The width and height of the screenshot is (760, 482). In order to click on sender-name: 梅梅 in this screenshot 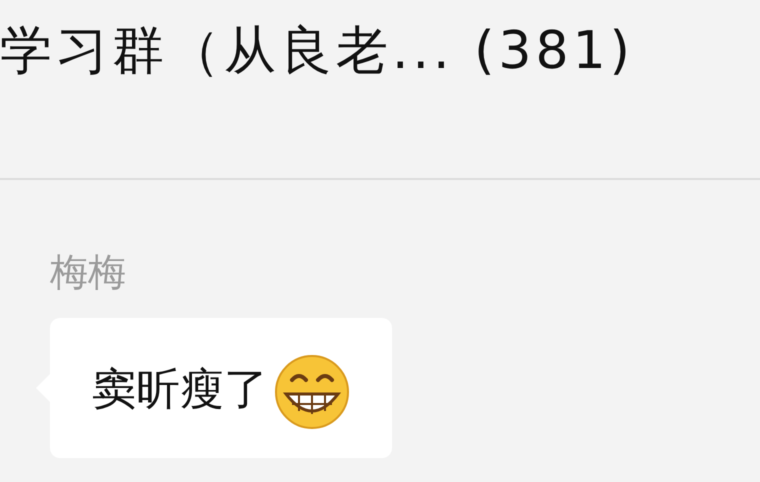, I will do `click(88, 273)`.